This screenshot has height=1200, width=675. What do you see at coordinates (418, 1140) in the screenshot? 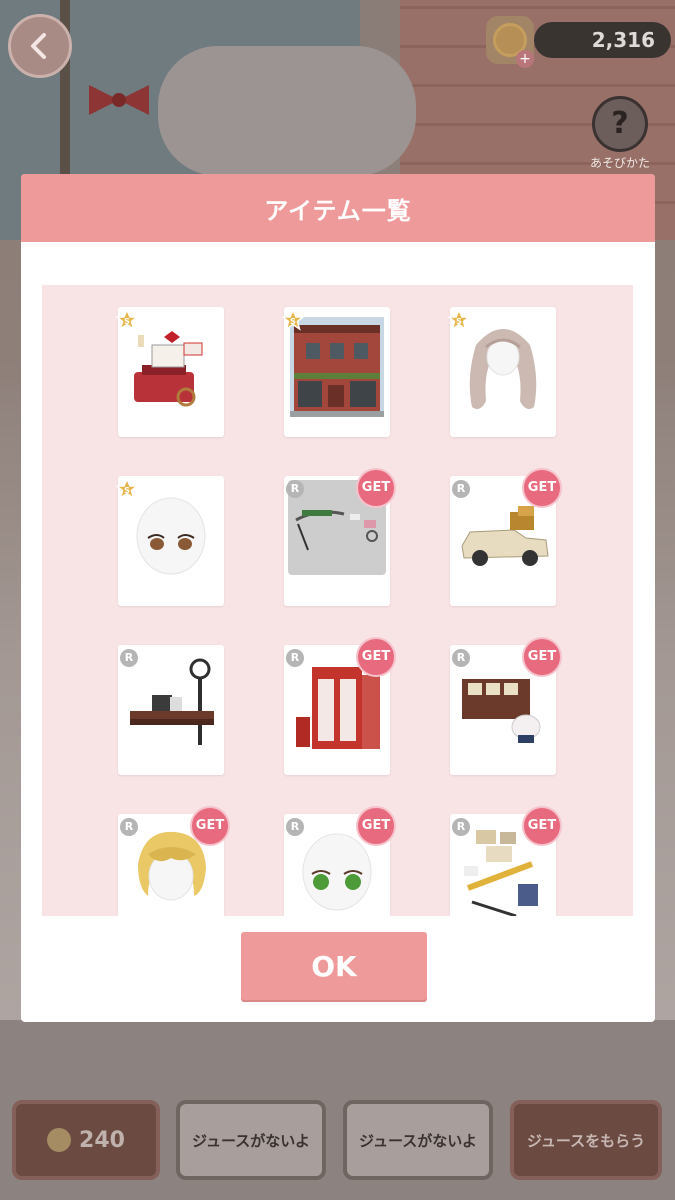
I see `juice-slot-2-button: ジュースがないよ` at bounding box center [418, 1140].